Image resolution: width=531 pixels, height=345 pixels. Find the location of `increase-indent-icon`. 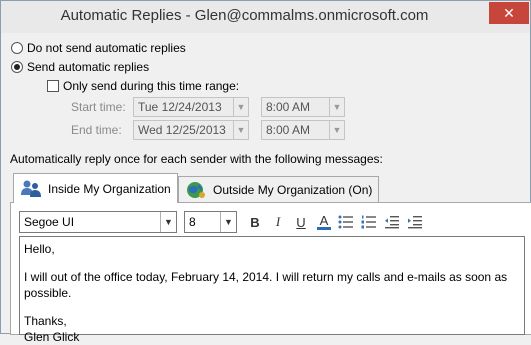

increase-indent-icon is located at coordinates (415, 222).